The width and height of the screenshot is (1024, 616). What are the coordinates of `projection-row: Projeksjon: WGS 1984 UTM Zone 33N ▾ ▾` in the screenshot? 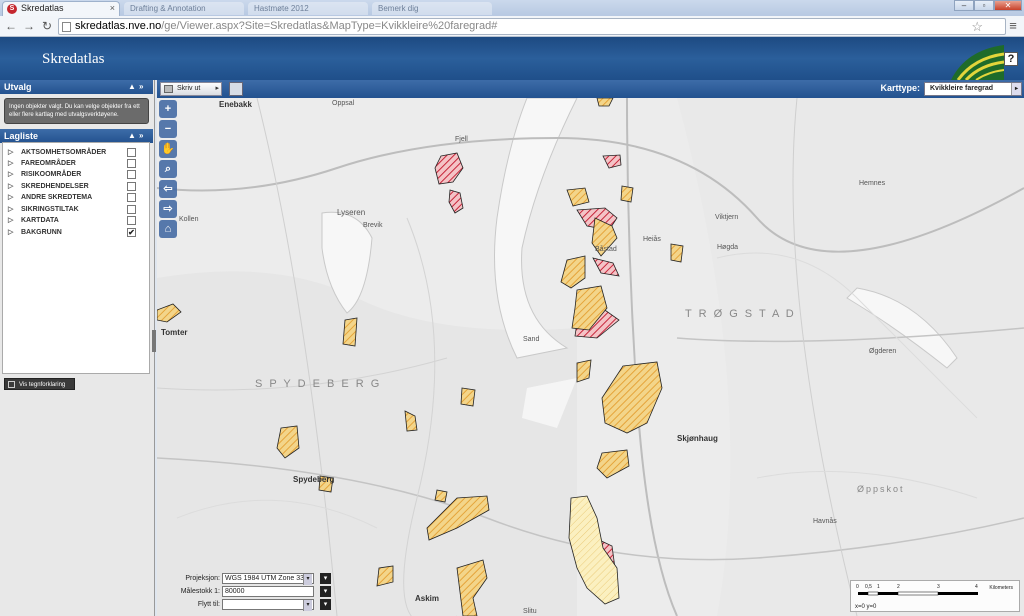 It's located at (250, 579).